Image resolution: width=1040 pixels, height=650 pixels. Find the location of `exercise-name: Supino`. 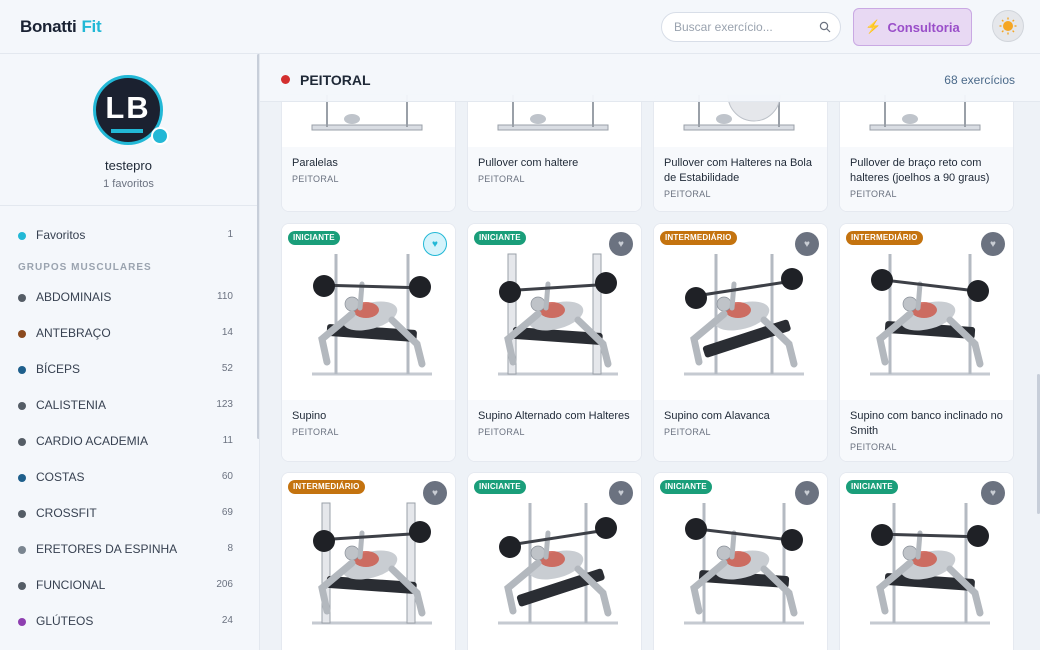

exercise-name: Supino is located at coordinates (309, 416).